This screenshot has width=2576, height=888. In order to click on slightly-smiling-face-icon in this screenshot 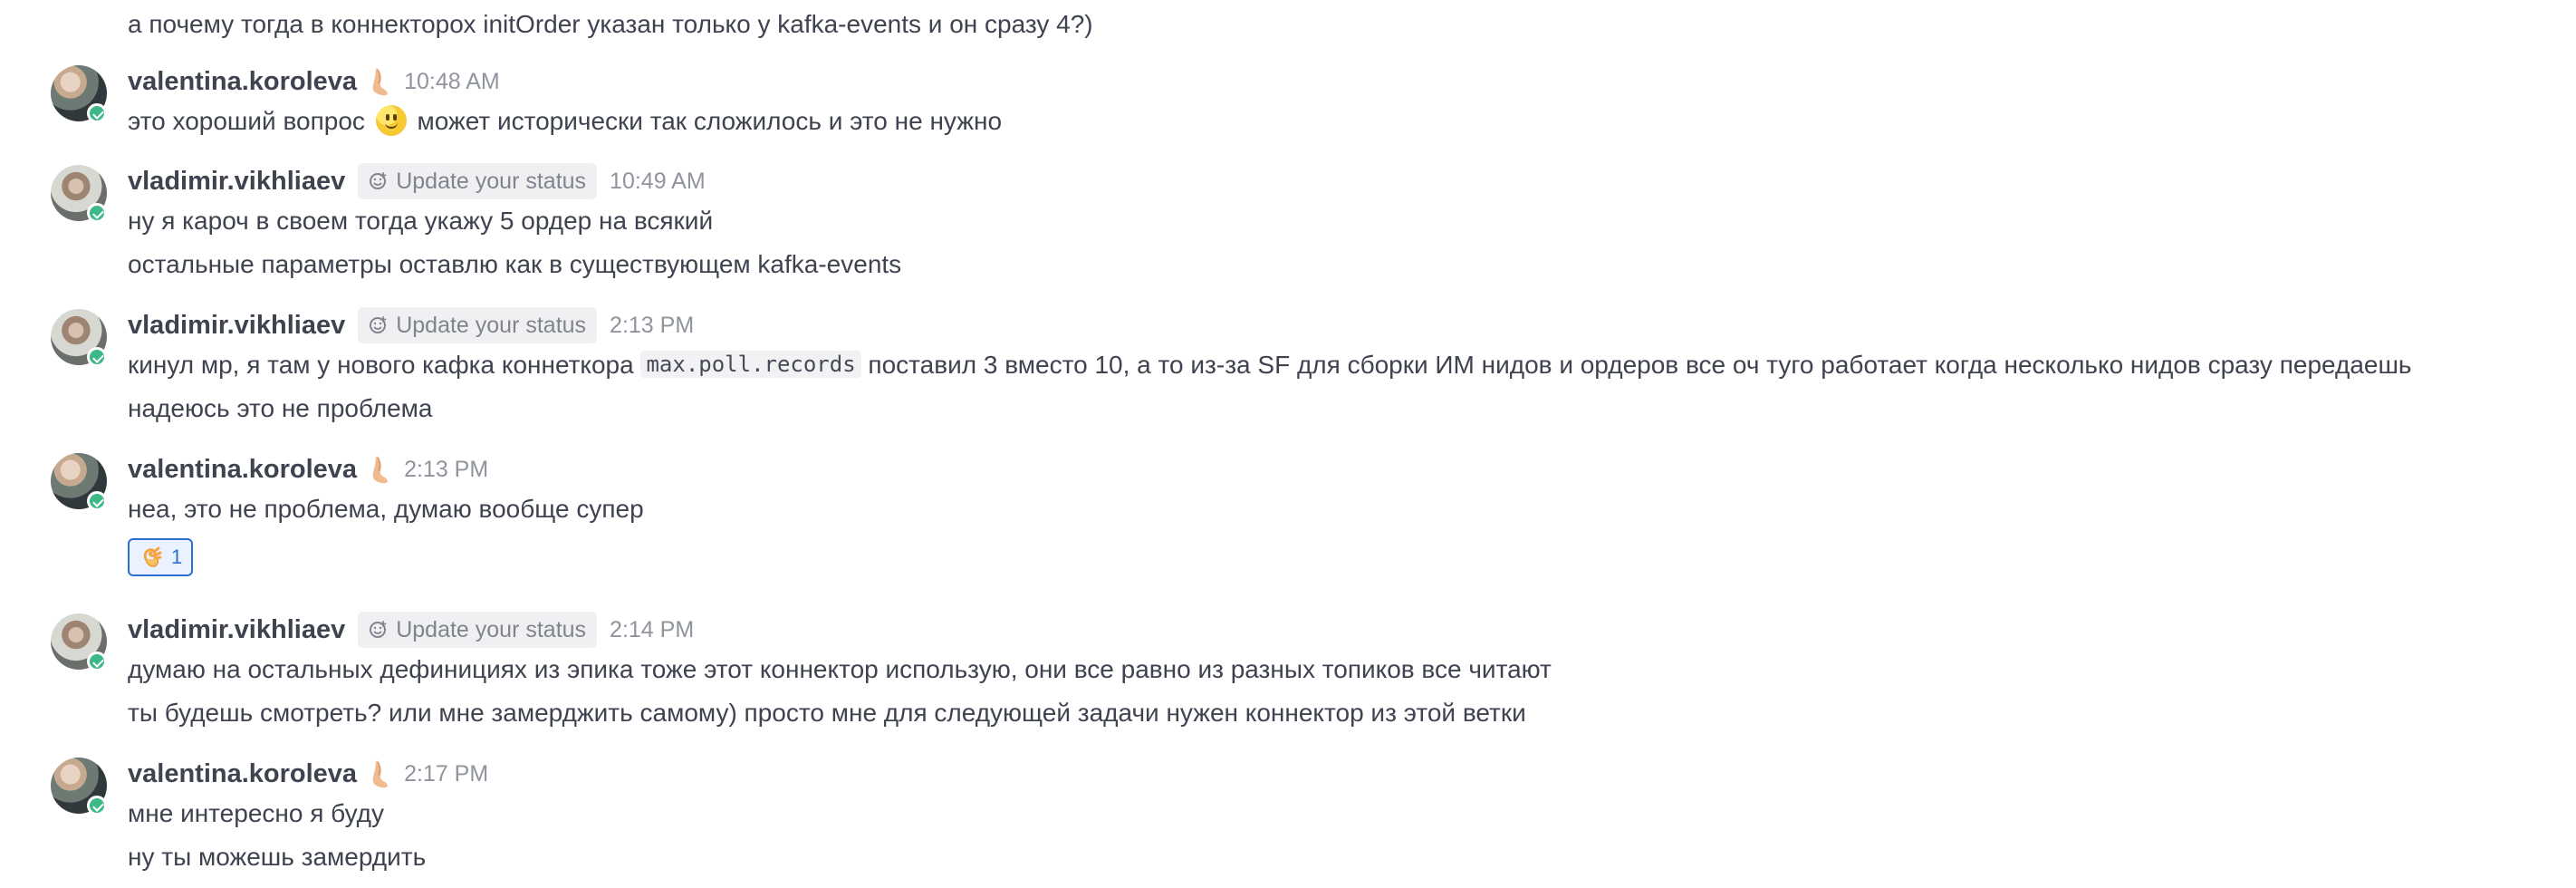, I will do `click(391, 120)`.